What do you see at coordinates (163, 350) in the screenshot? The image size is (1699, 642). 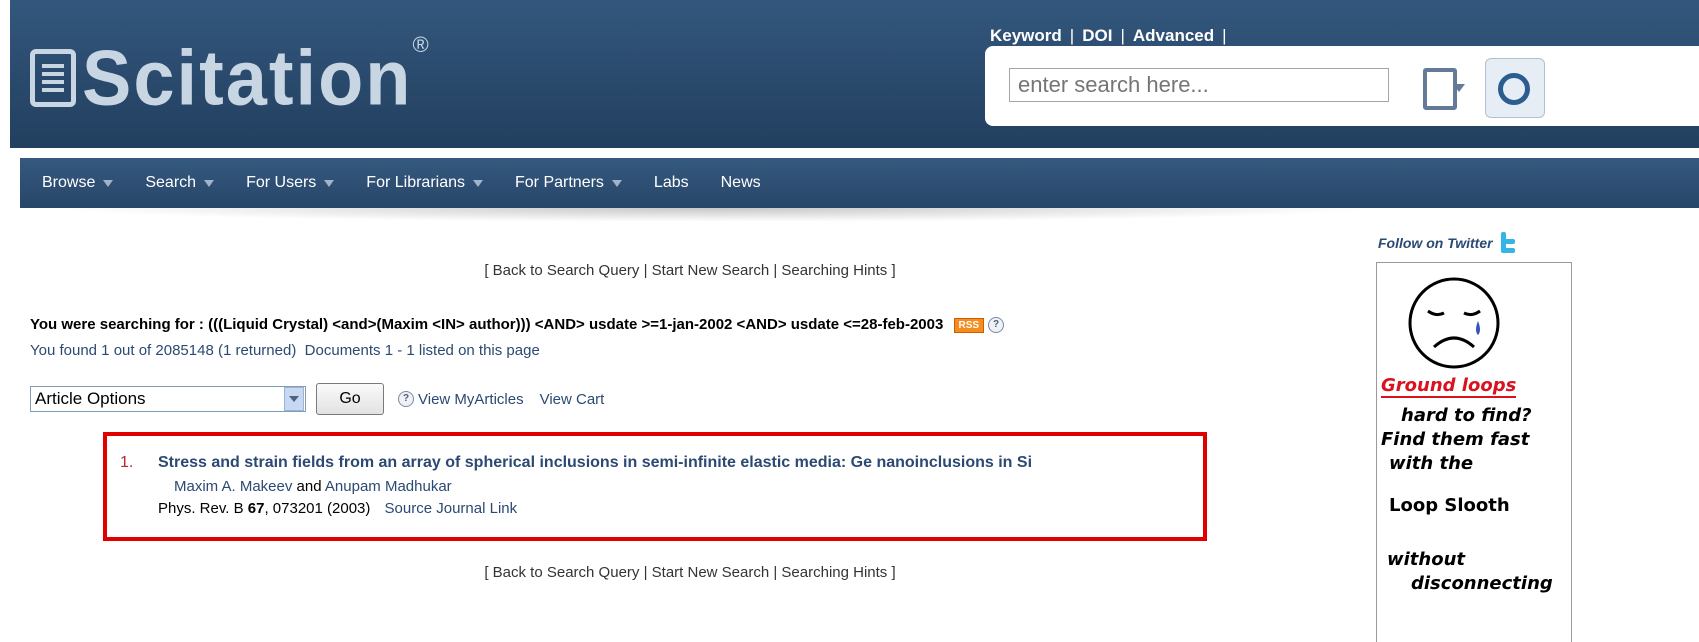 I see `found-text: You found 1 out of 2085148 (1 returned)` at bounding box center [163, 350].